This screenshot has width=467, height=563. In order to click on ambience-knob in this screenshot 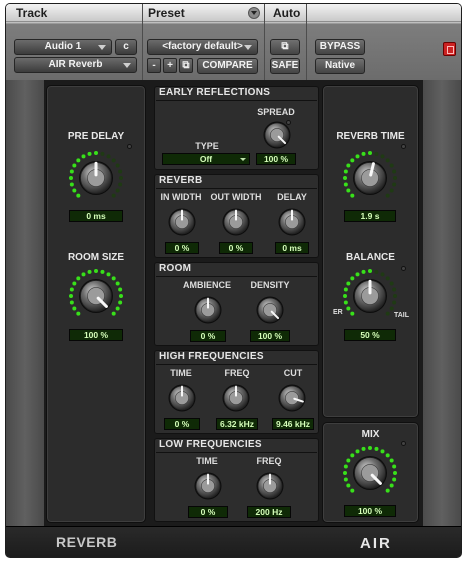, I will do `click(208, 310)`.